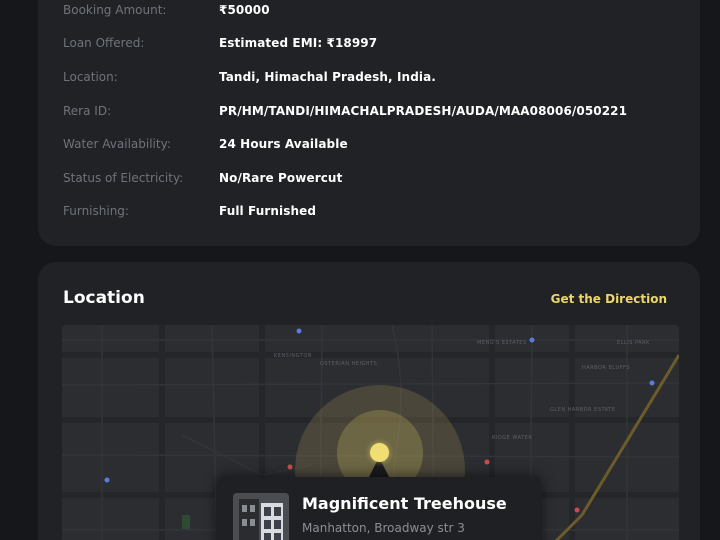 The height and width of the screenshot is (540, 720). I want to click on property-name: Magnificent Treehouse, so click(404, 503).